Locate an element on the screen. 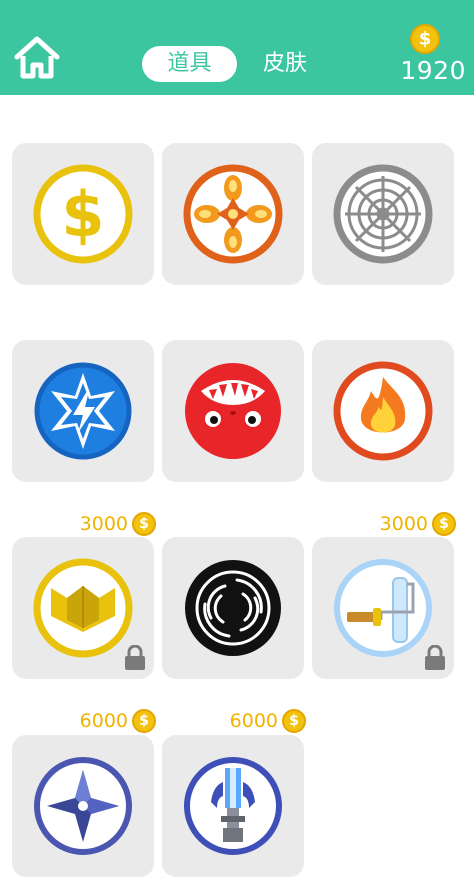 This screenshot has height=877, width=474. shuriken-icon is located at coordinates (83, 806).